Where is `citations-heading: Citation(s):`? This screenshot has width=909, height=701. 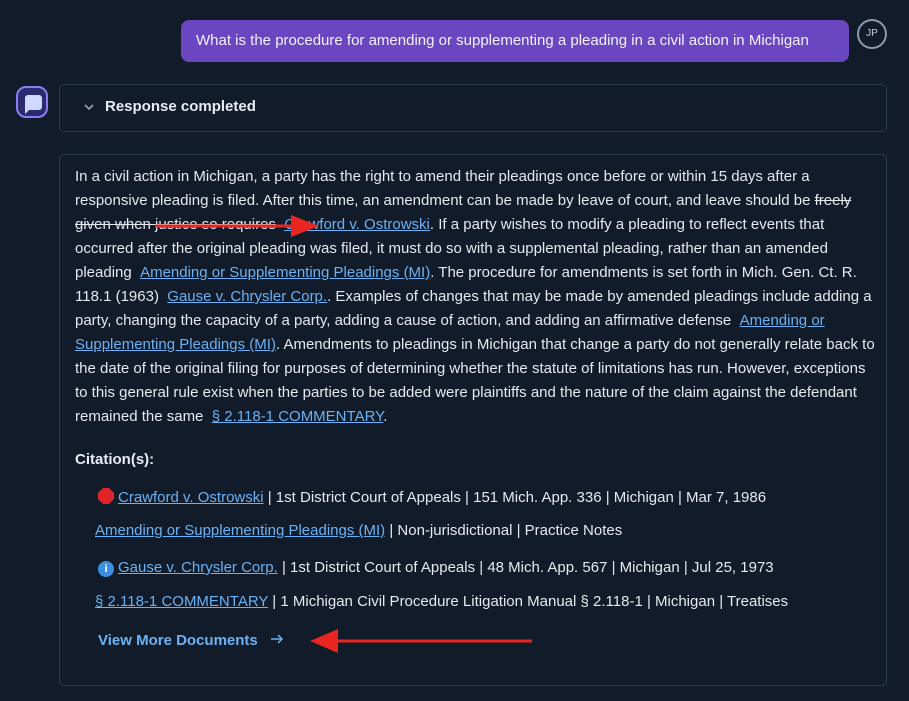 citations-heading: Citation(s): is located at coordinates (115, 459).